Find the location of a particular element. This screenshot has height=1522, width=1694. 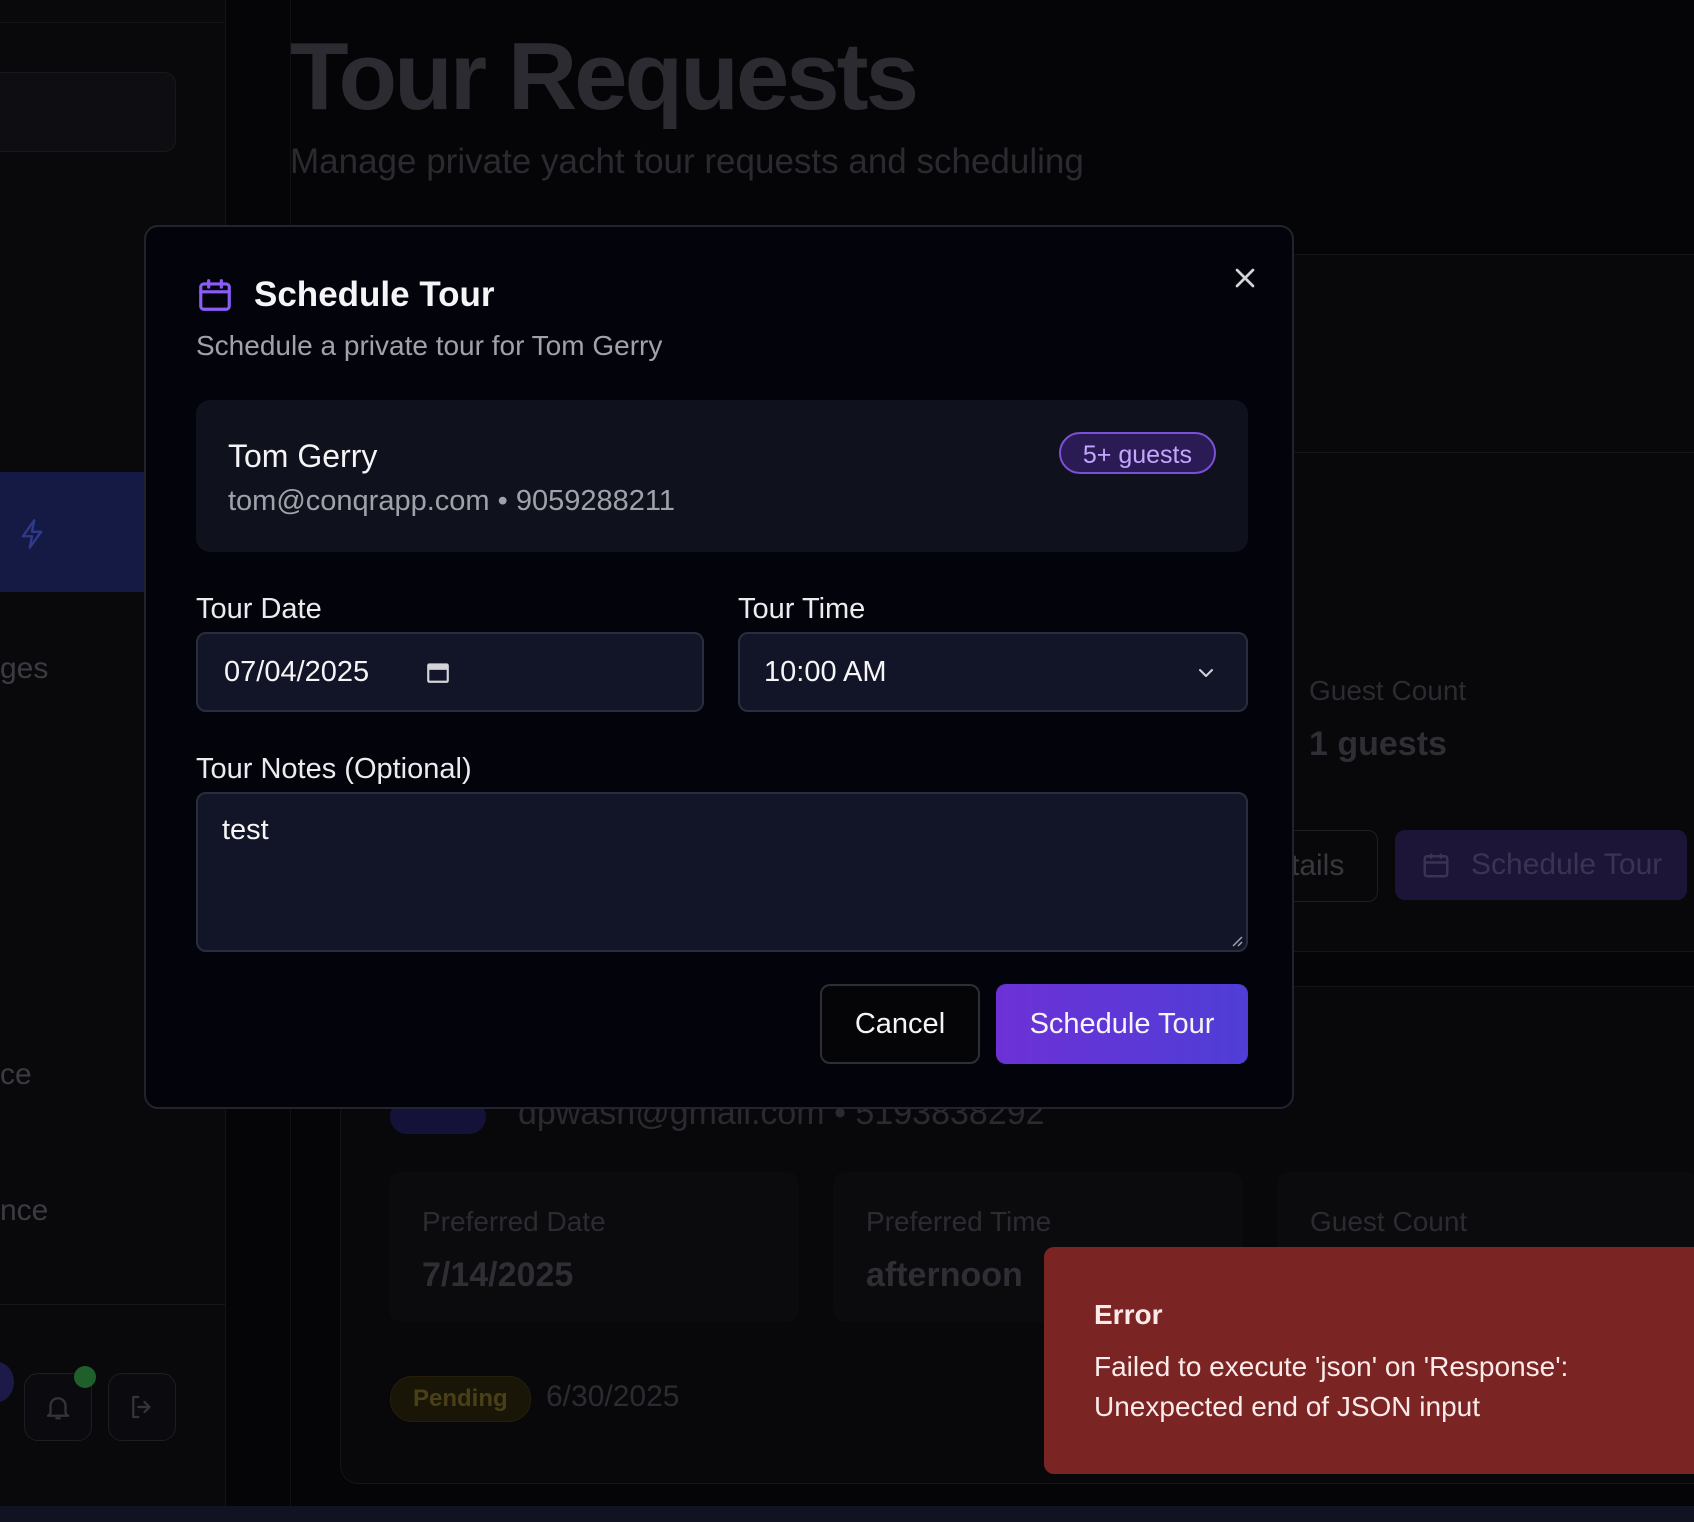

bottom-bar is located at coordinates (847, 1514).